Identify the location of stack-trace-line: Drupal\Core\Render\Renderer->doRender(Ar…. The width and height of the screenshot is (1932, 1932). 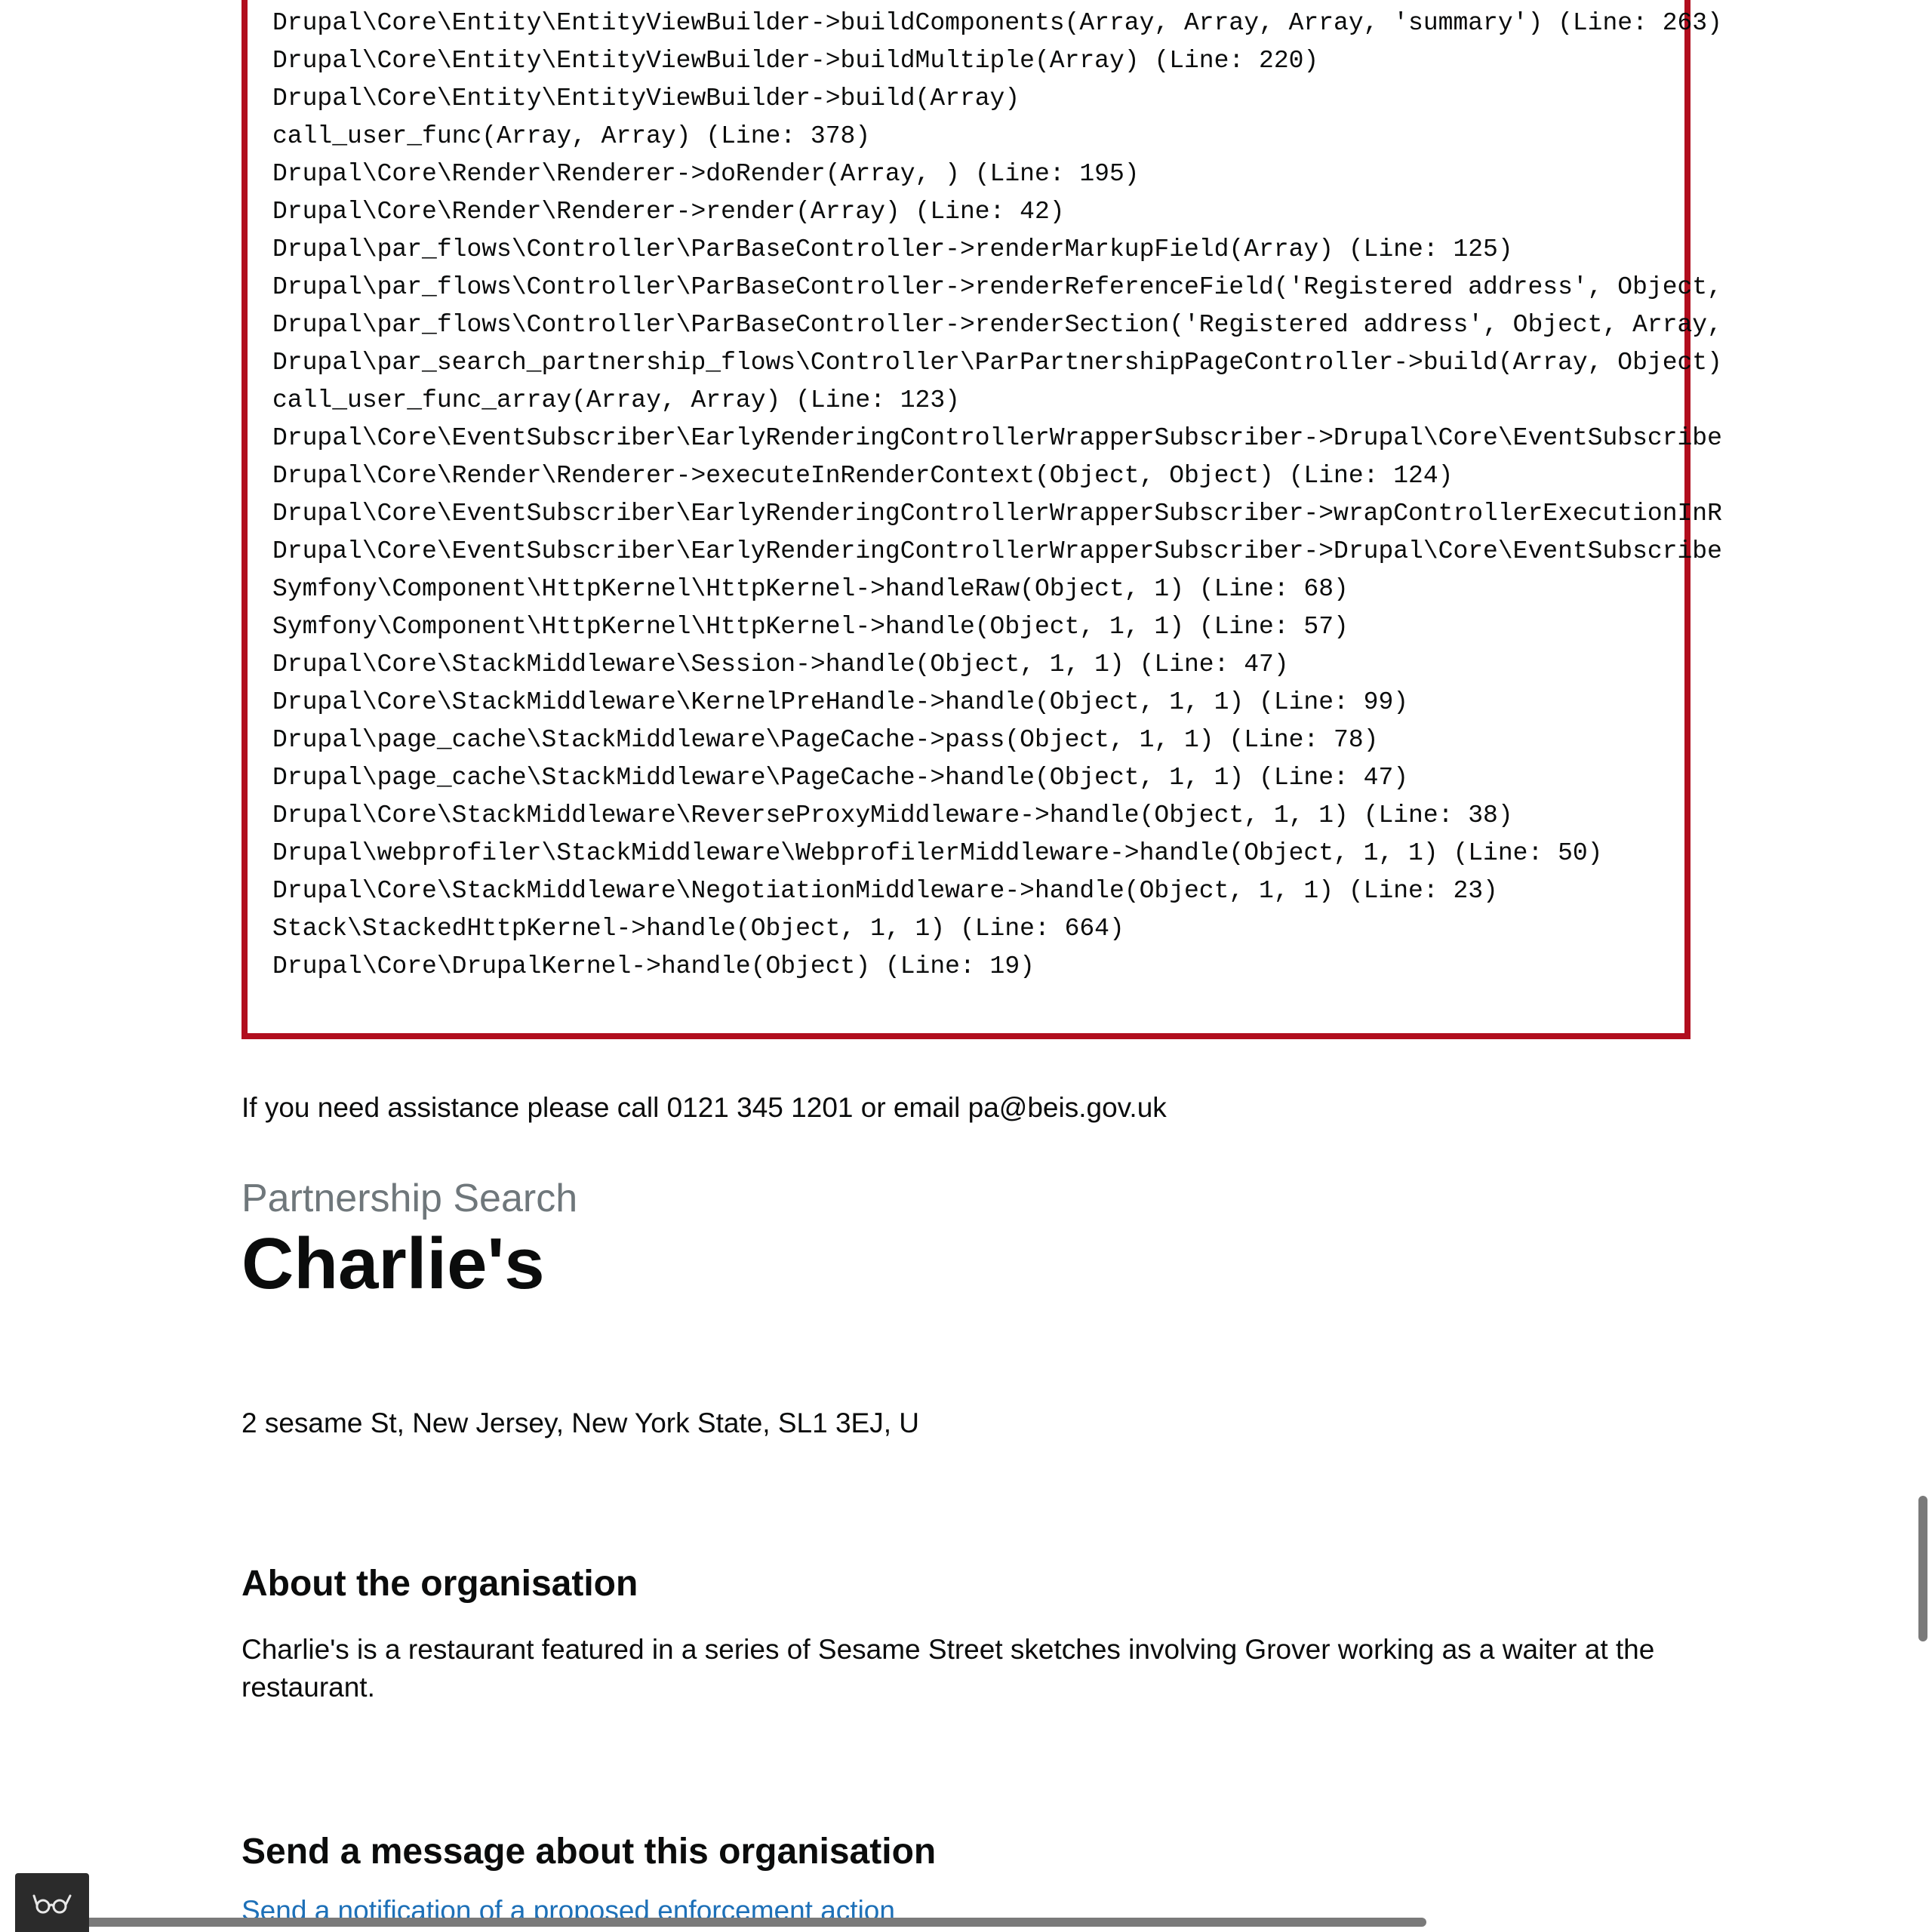
(706, 174).